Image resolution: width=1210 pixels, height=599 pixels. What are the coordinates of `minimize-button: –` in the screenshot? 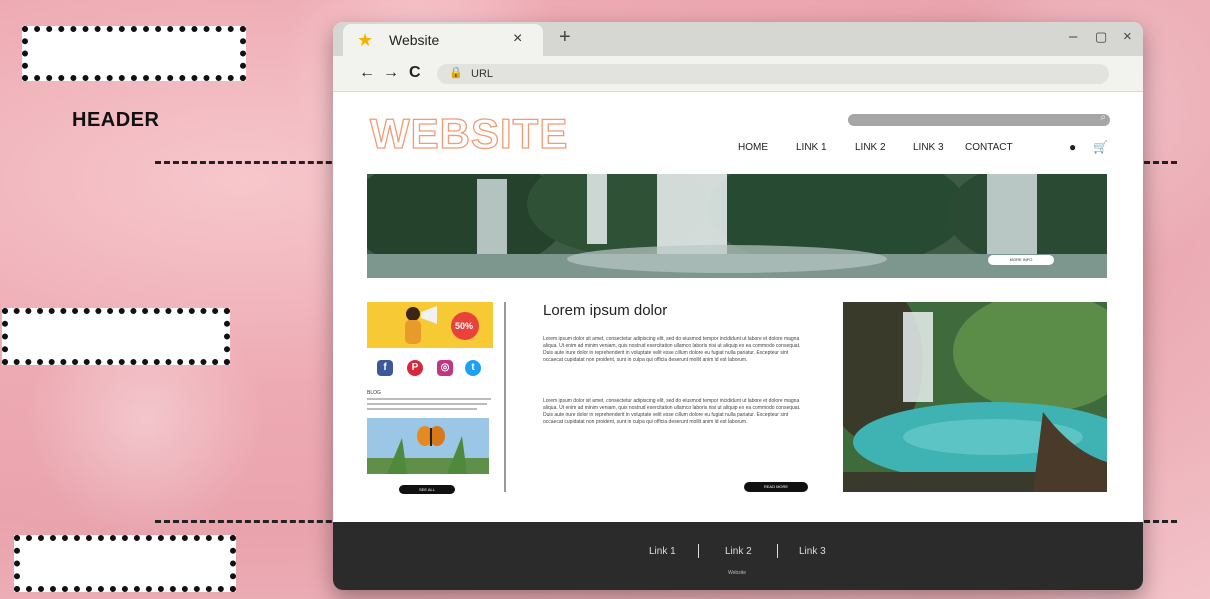 It's located at (1073, 36).